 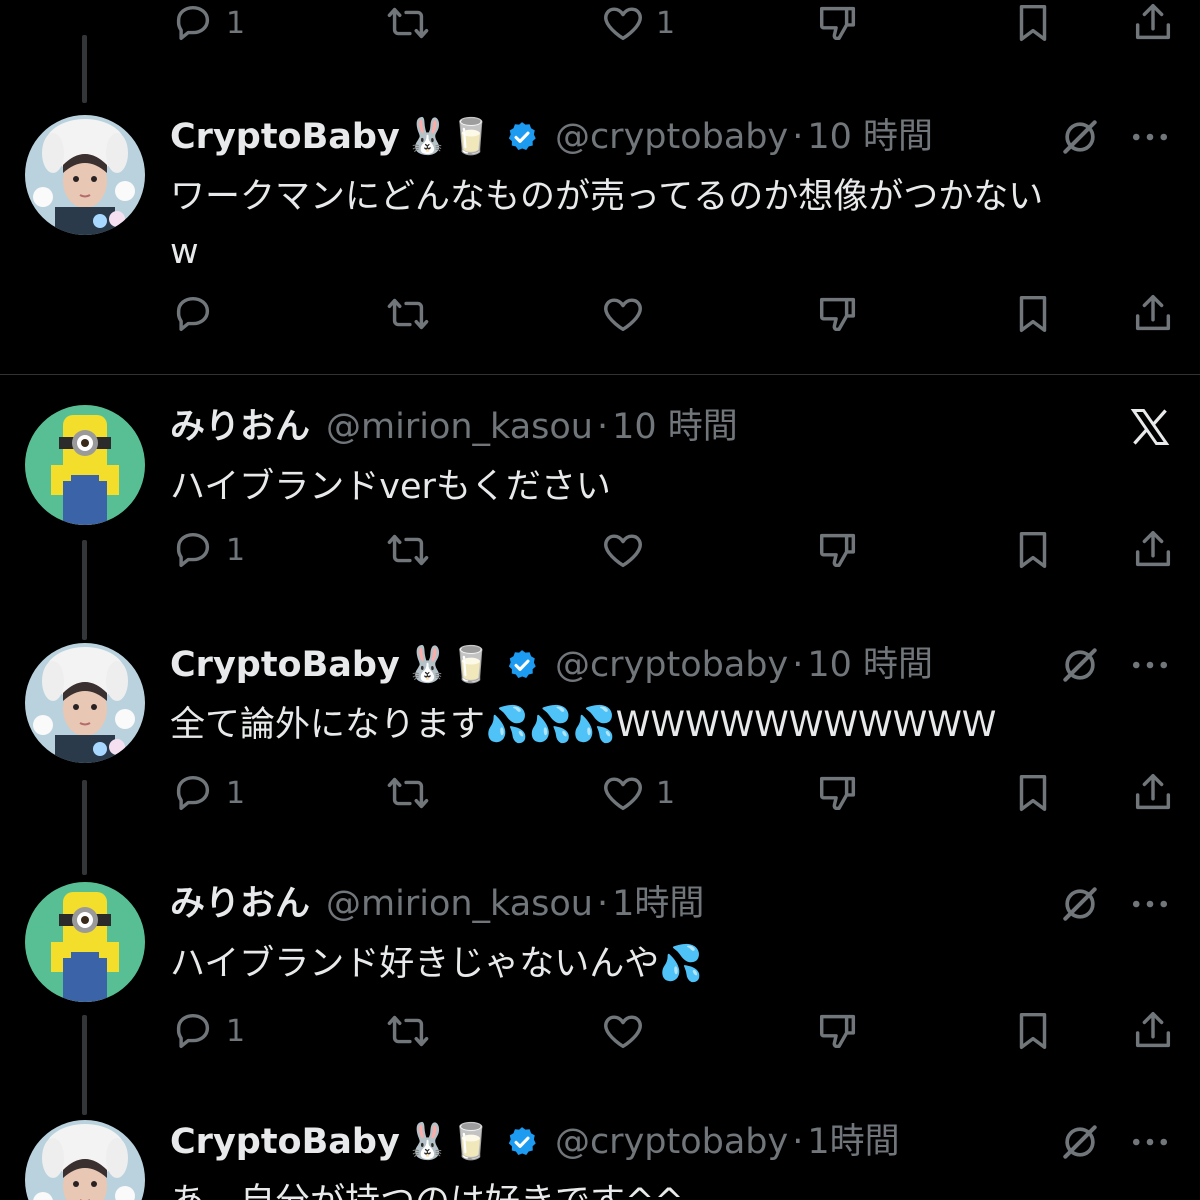 I want to click on tweet-actions: 1 1, so click(x=600, y=793).